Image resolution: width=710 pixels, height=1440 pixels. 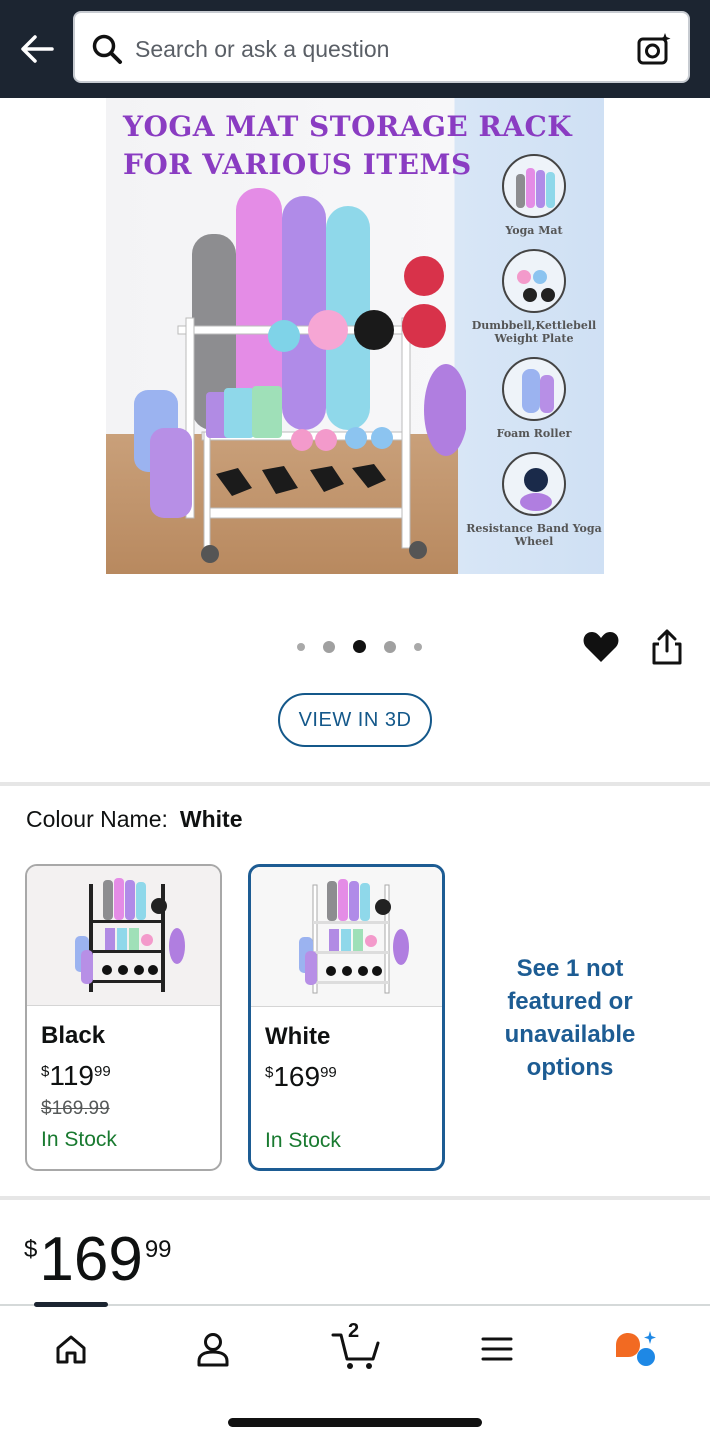 I want to click on camera-search-icon, so click(x=654, y=49).